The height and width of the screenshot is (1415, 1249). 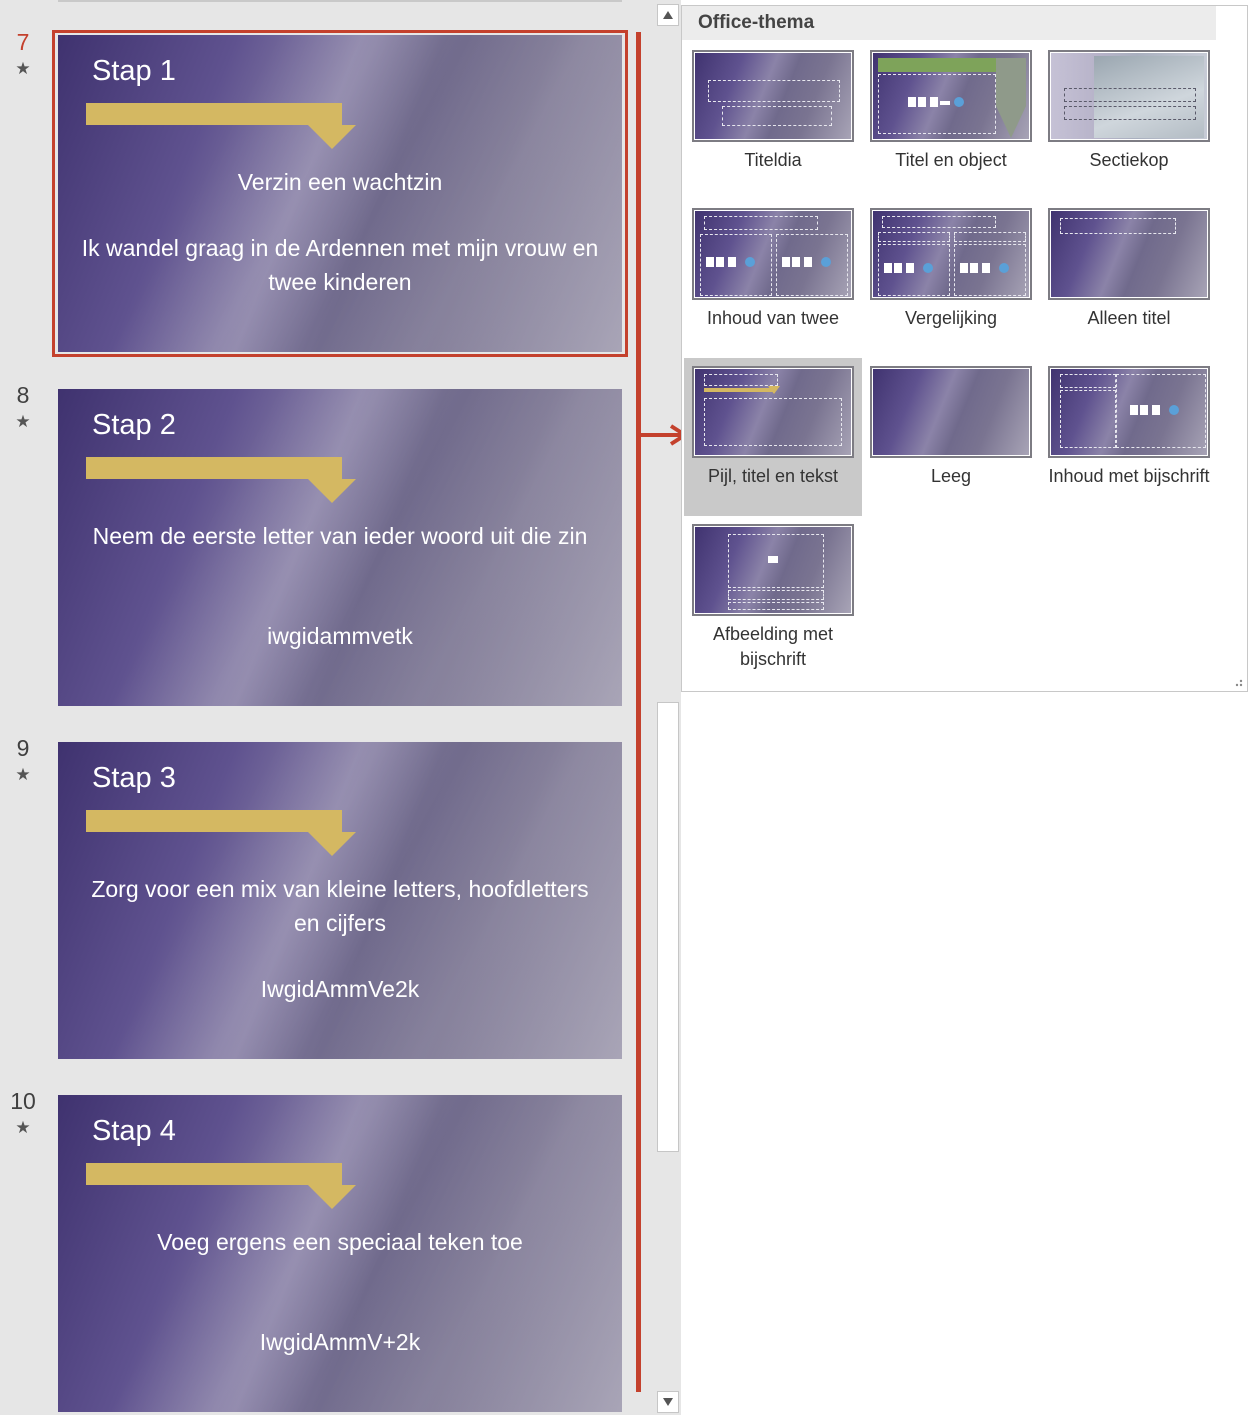 I want to click on layout-label: Pijl, titel en tekst, so click(x=773, y=476).